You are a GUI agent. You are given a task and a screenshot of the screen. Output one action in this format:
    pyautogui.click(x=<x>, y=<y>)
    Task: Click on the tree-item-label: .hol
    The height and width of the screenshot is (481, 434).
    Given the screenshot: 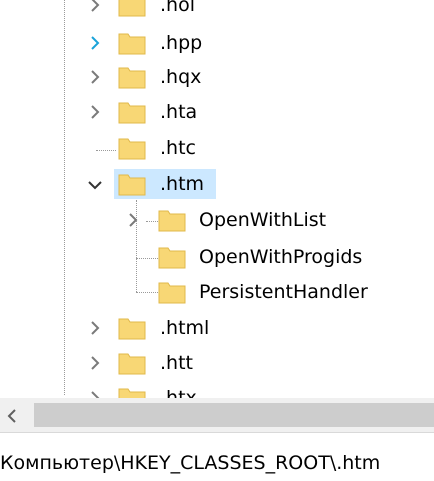 What is the action you would take?
    pyautogui.click(x=177, y=8)
    